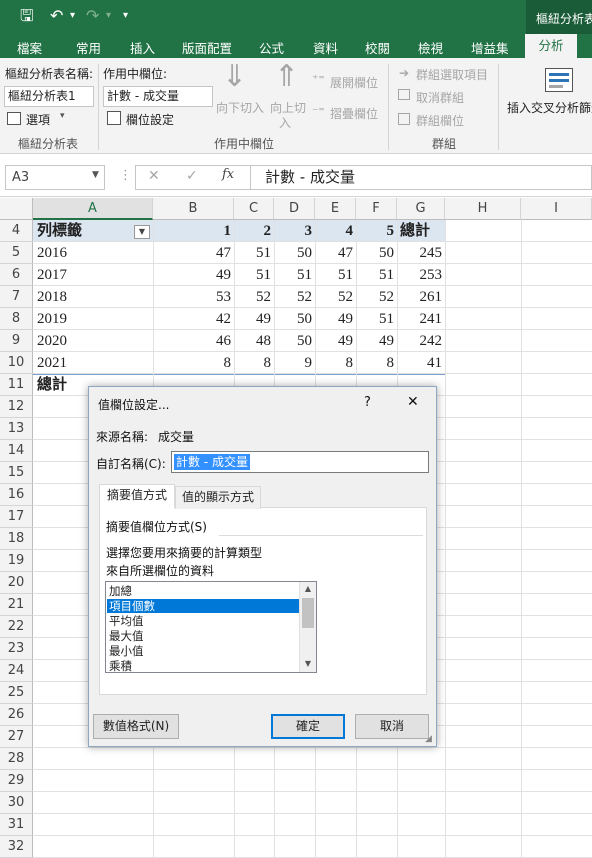 The width and height of the screenshot is (592, 858). What do you see at coordinates (87, 363) in the screenshot?
I see `pivot-row-label: 2021` at bounding box center [87, 363].